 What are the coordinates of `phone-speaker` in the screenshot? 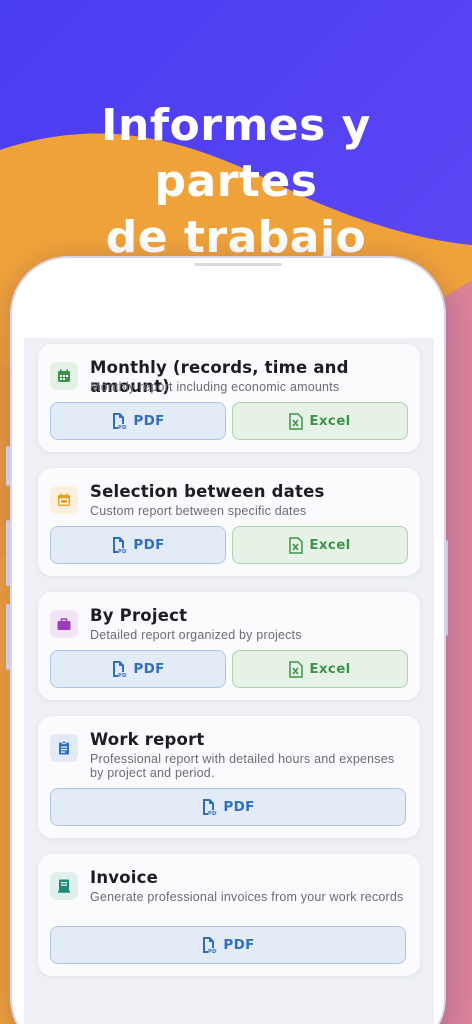 It's located at (238, 264).